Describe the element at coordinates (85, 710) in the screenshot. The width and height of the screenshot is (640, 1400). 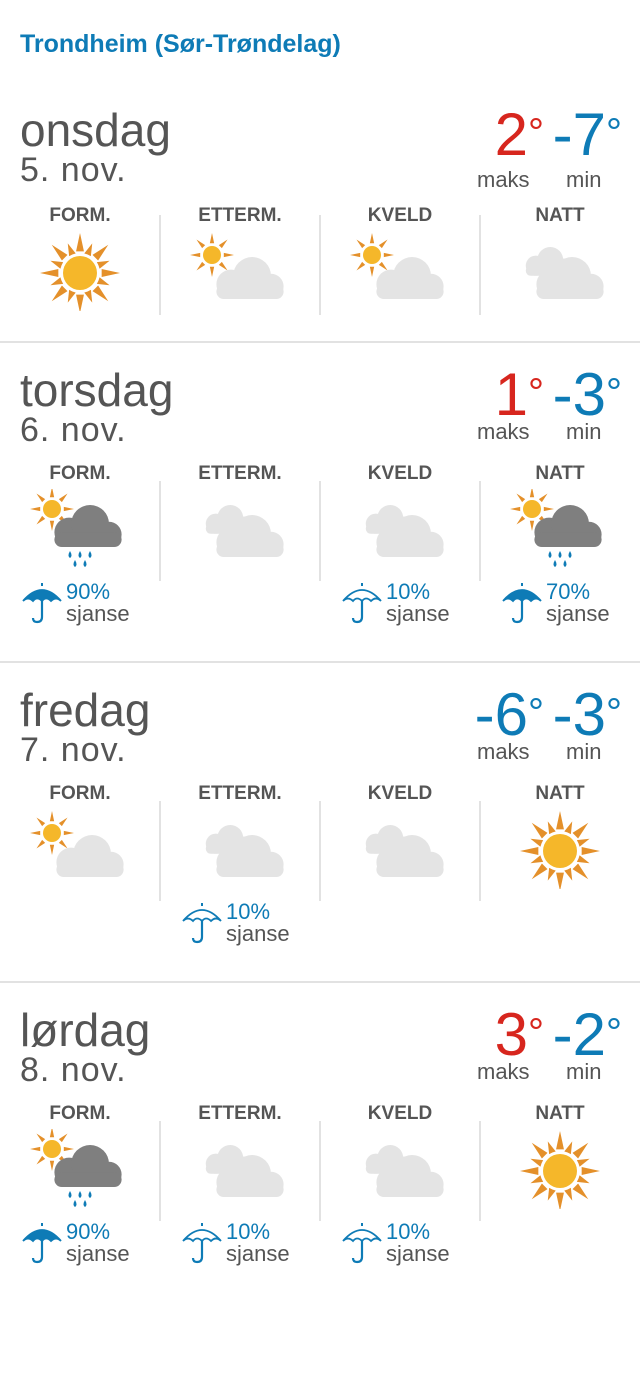
I see `day-name: fredag` at that location.